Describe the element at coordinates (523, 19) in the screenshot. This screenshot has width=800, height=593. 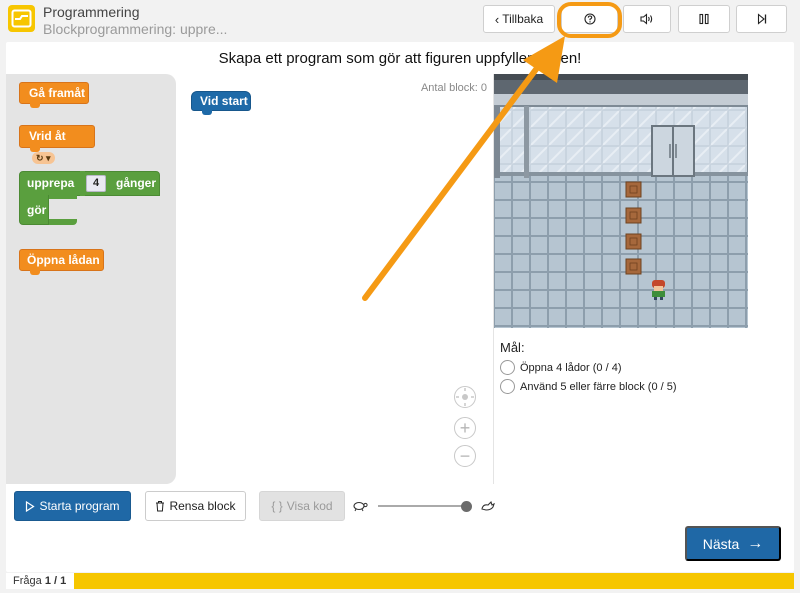
I see `back-button-label: Tillbaka` at that location.